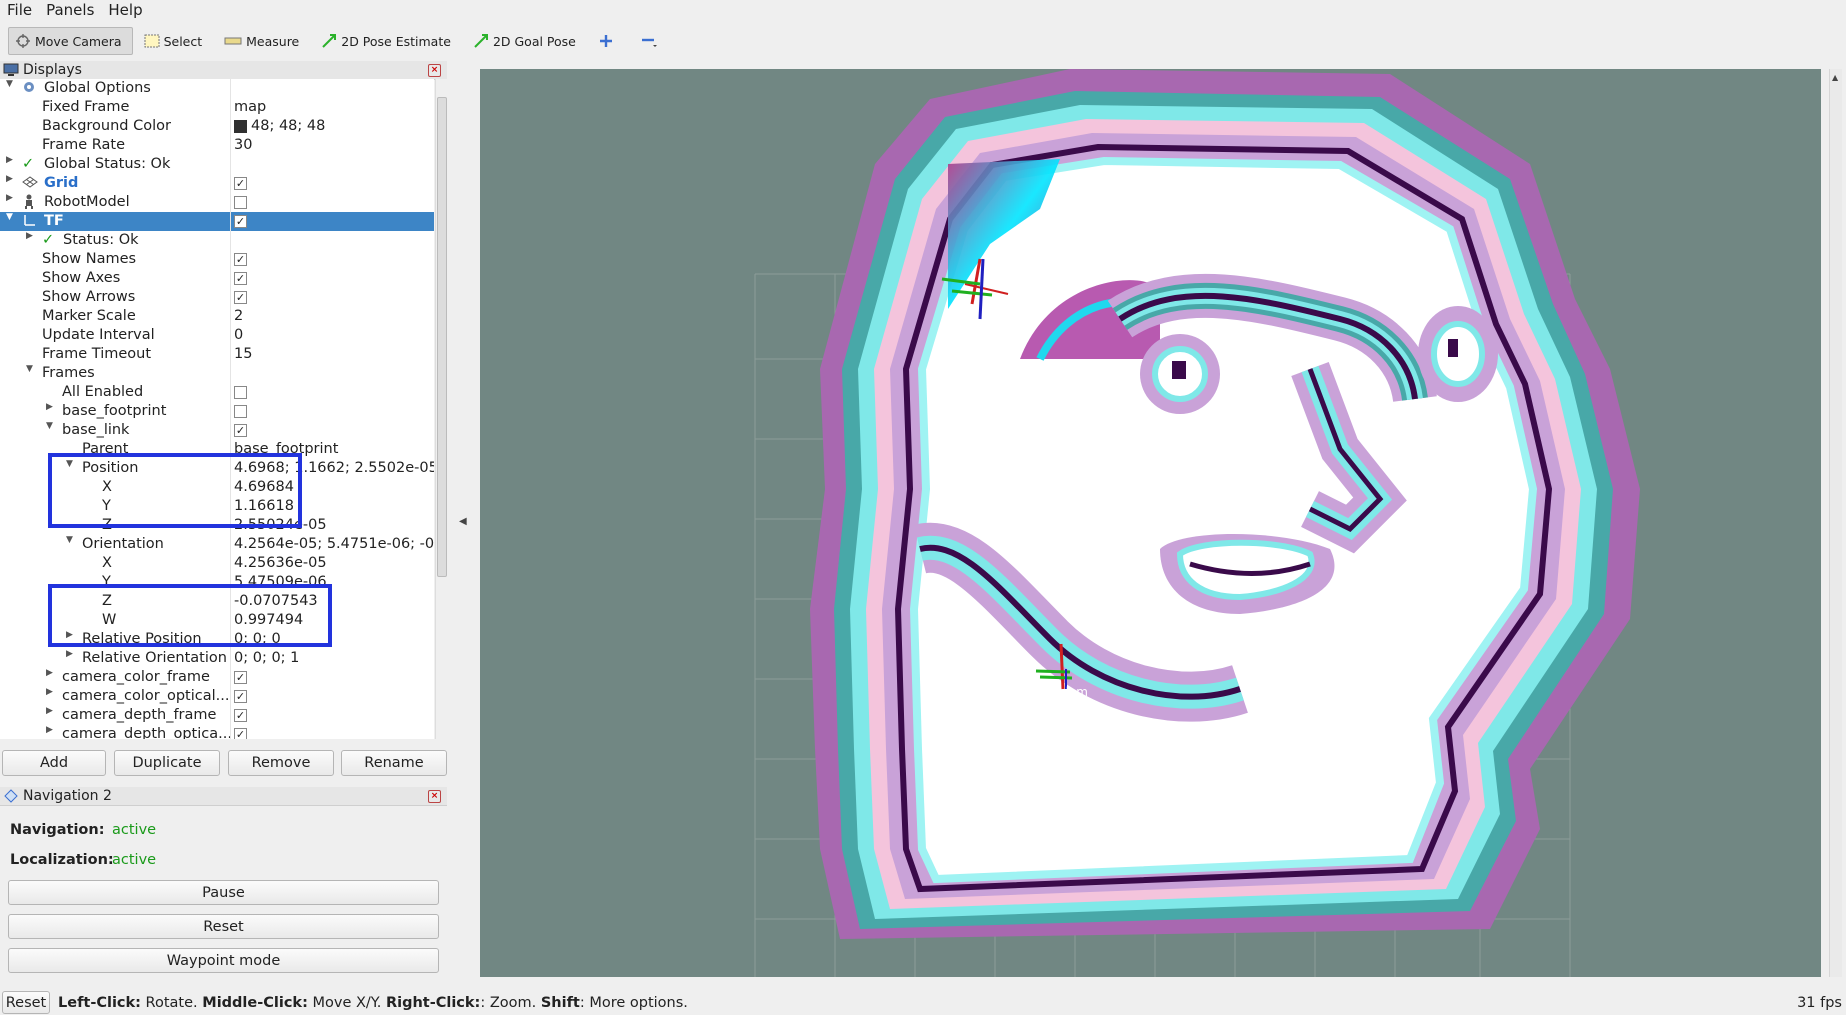 The width and height of the screenshot is (1846, 1015). Describe the element at coordinates (101, 240) in the screenshot. I see `tf-status-label: Status: Ok` at that location.